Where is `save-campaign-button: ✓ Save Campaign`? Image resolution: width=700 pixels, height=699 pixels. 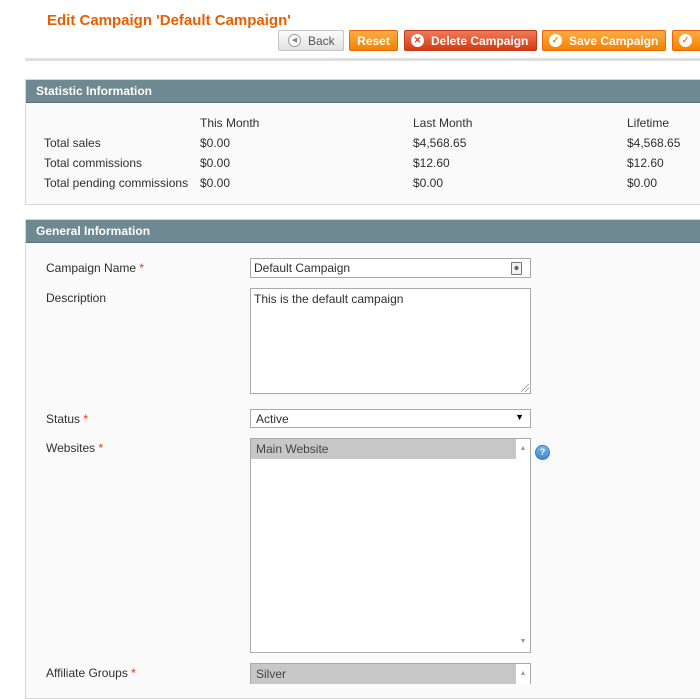
save-campaign-button: ✓ Save Campaign is located at coordinates (604, 40).